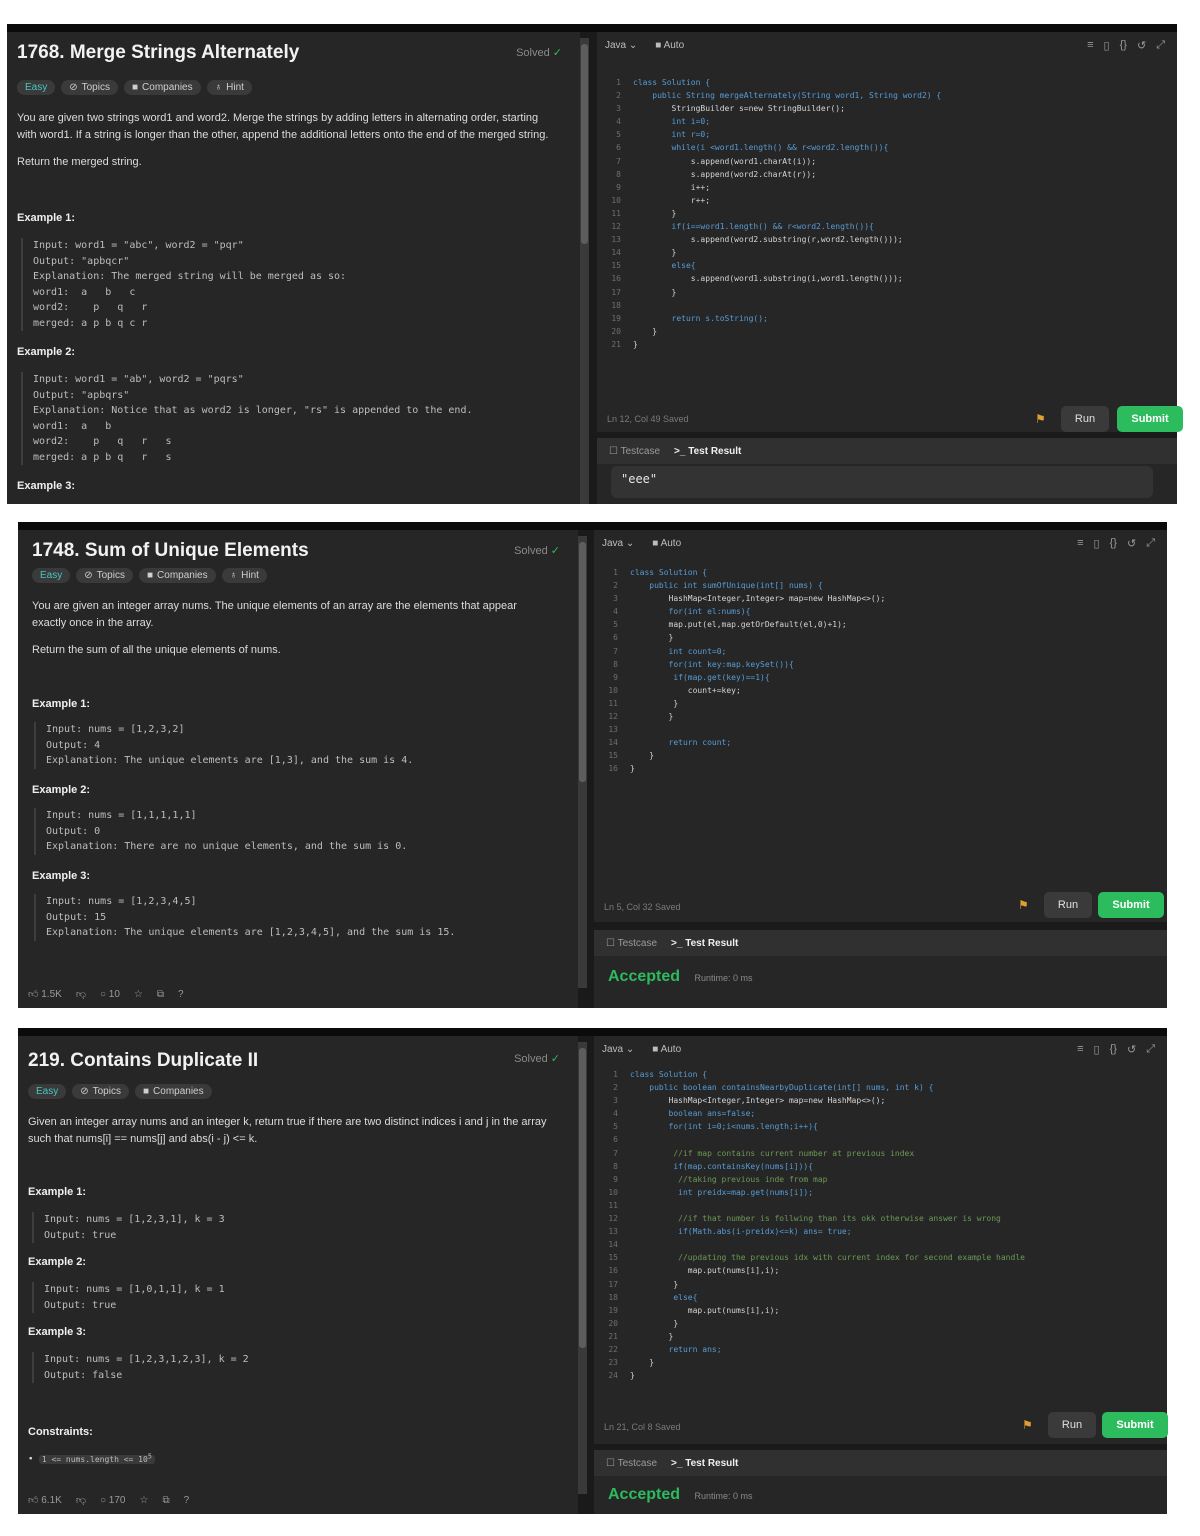 This screenshot has height=1536, width=1200. I want to click on autocomplete-mode: ■ Auto, so click(666, 543).